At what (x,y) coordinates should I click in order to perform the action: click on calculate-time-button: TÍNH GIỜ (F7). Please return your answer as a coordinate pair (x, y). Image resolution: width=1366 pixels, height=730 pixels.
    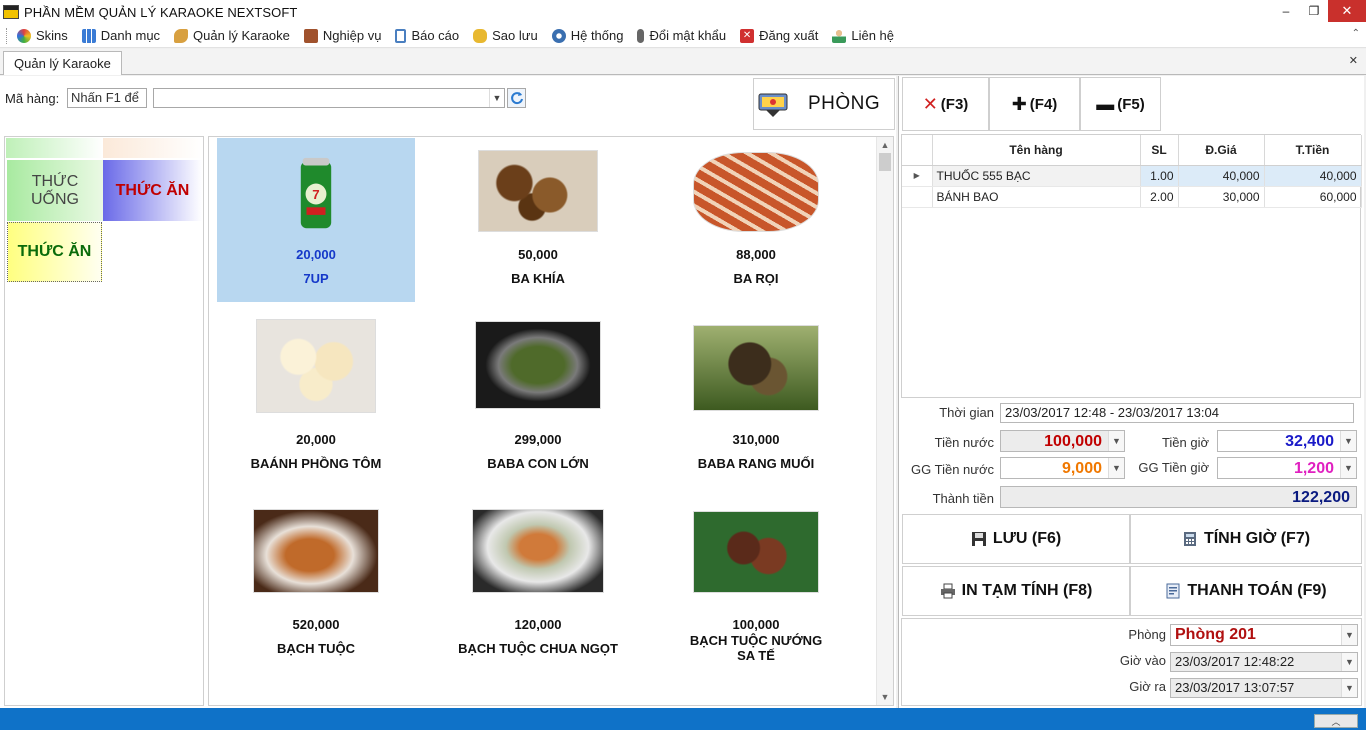
    Looking at the image, I should click on (1246, 539).